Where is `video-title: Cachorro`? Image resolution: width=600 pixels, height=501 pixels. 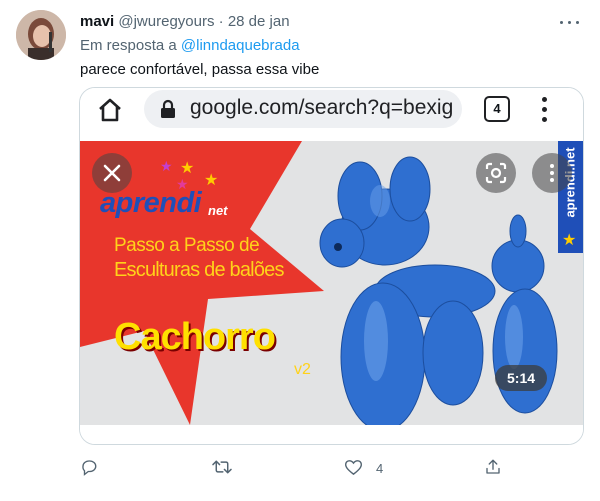 video-title: Cachorro is located at coordinates (195, 337).